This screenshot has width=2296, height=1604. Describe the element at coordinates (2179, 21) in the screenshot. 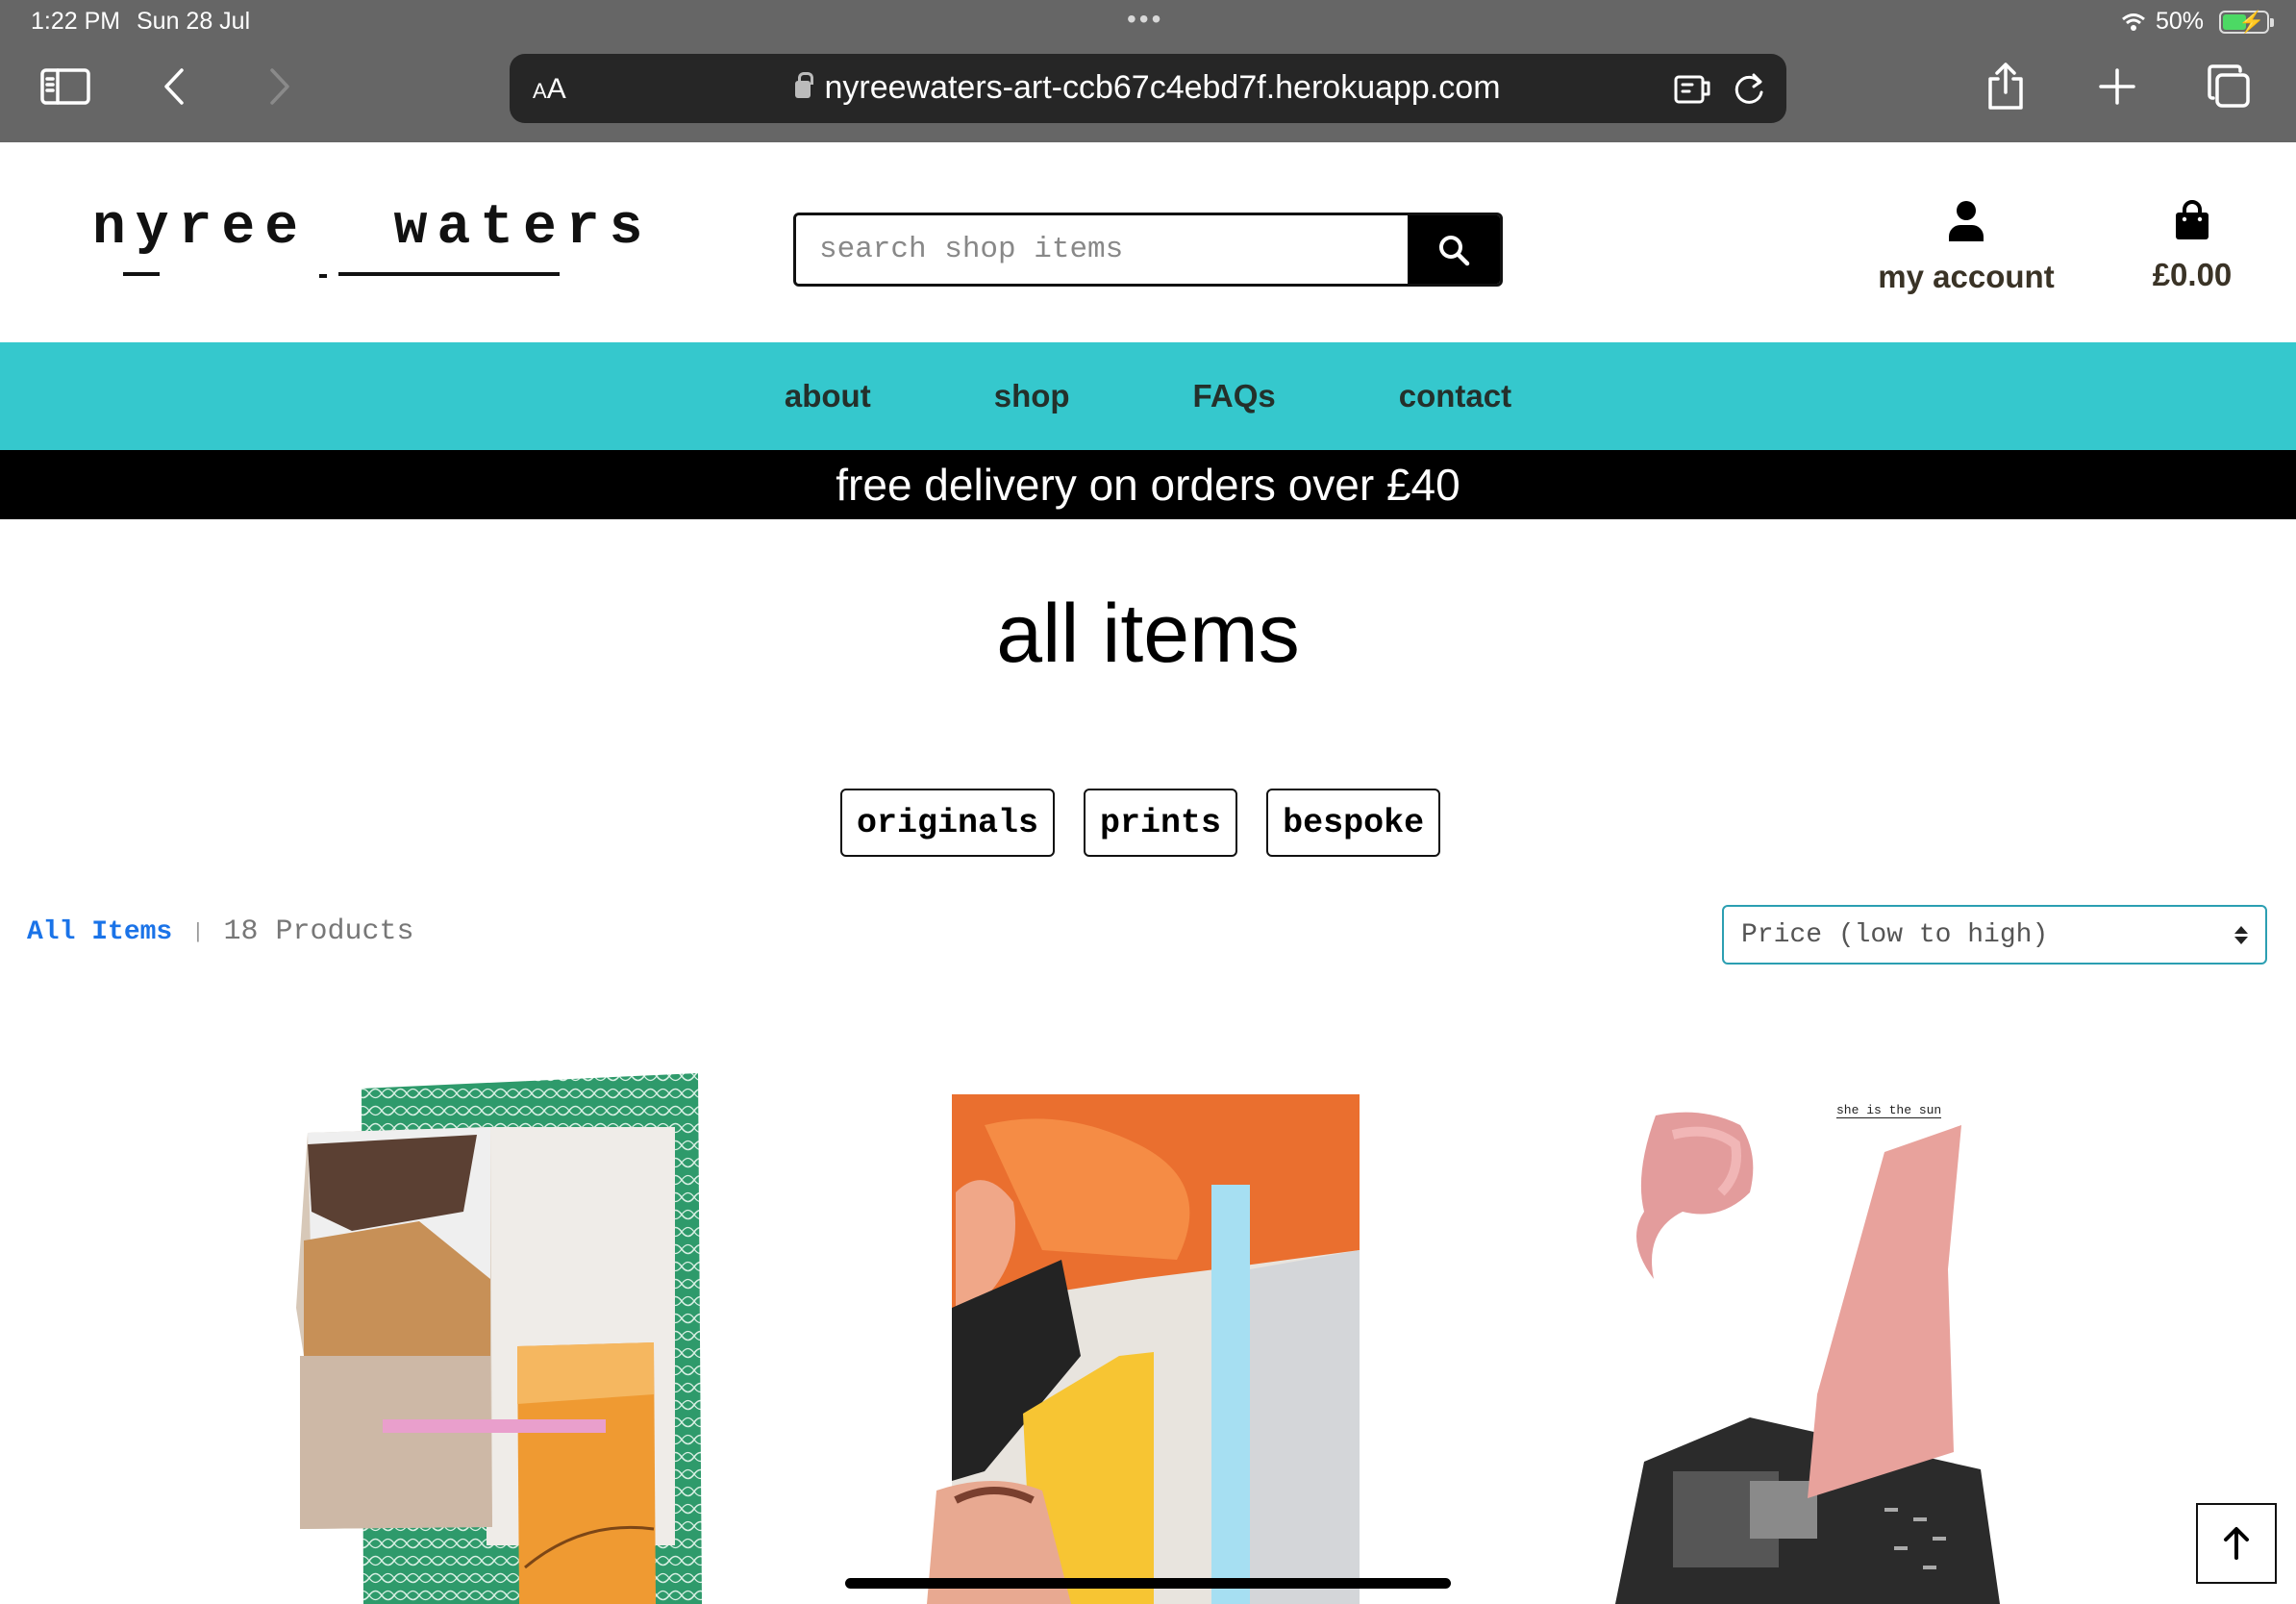

I see `battery-percent: 50%` at that location.